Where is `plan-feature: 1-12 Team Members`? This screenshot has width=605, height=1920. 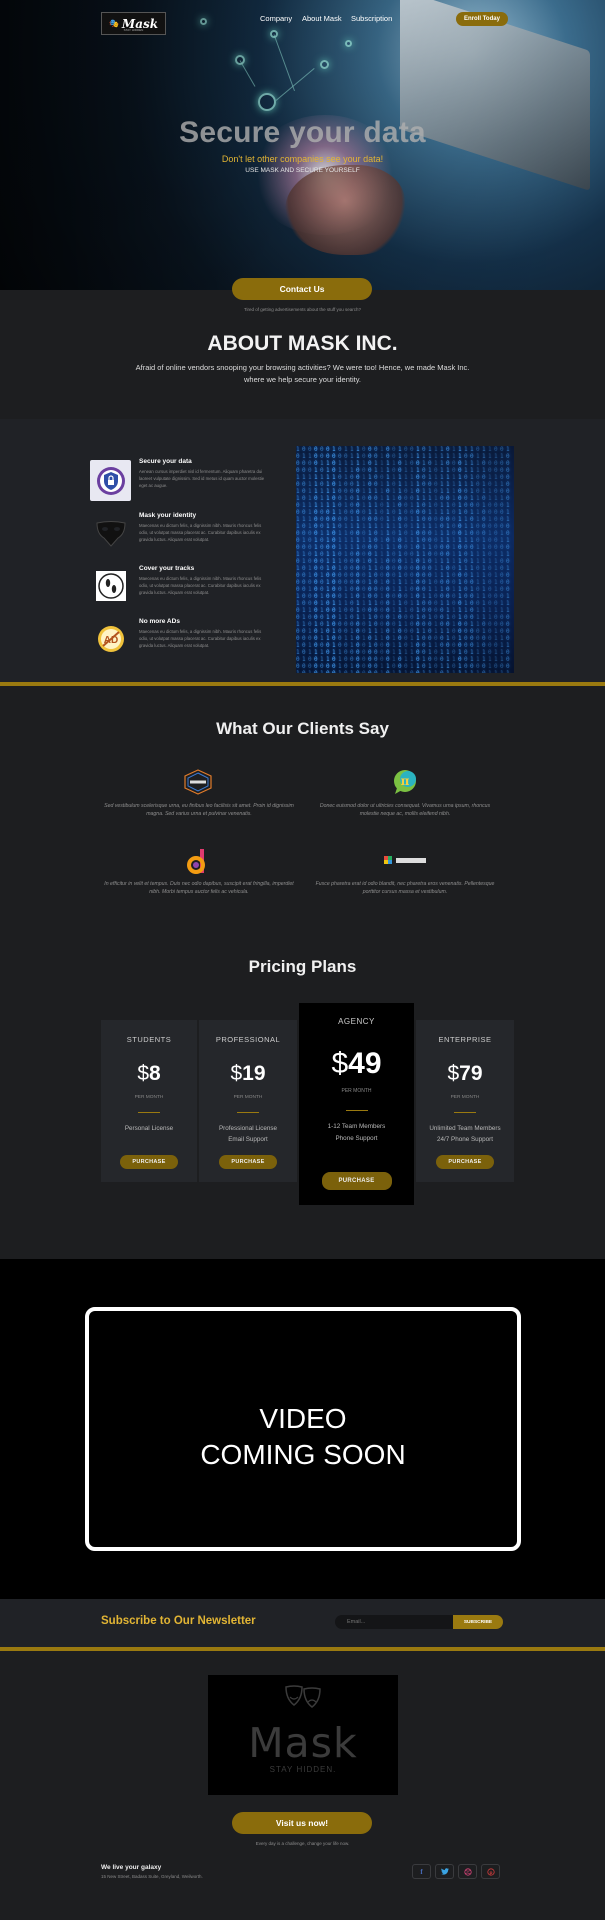
plan-feature: 1-12 Team Members is located at coordinates (356, 1126).